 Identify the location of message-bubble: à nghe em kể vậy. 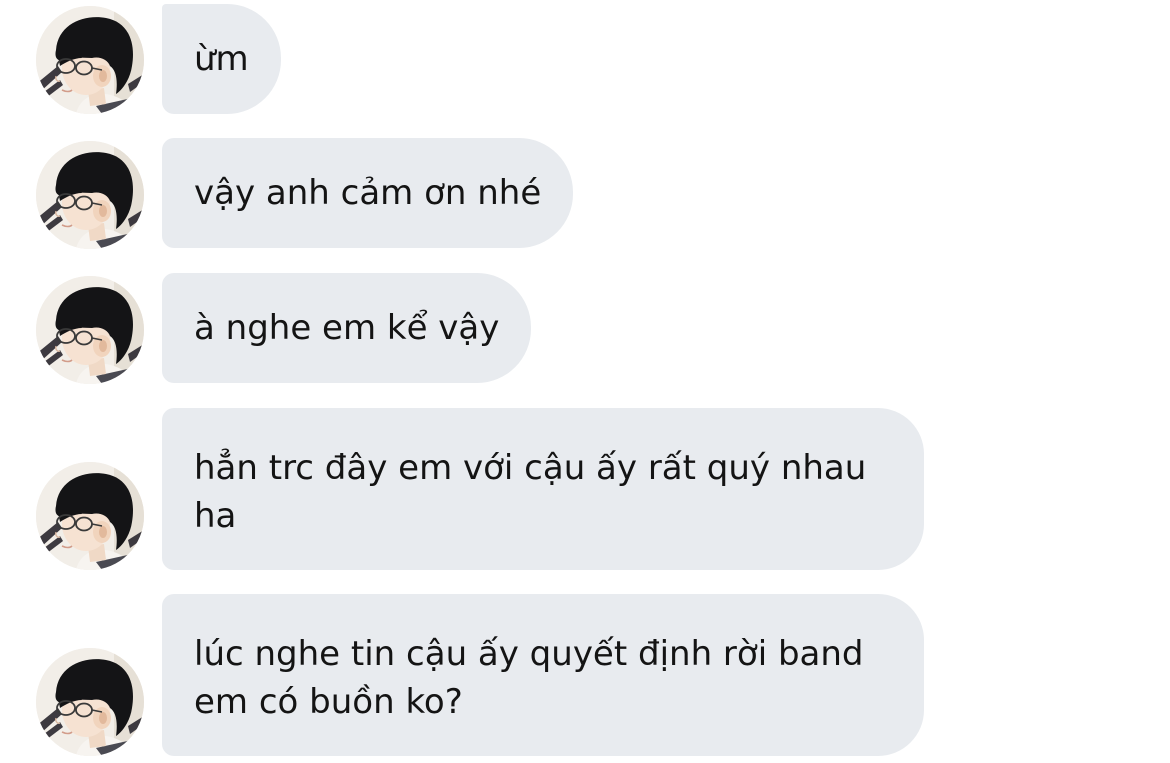
(347, 328).